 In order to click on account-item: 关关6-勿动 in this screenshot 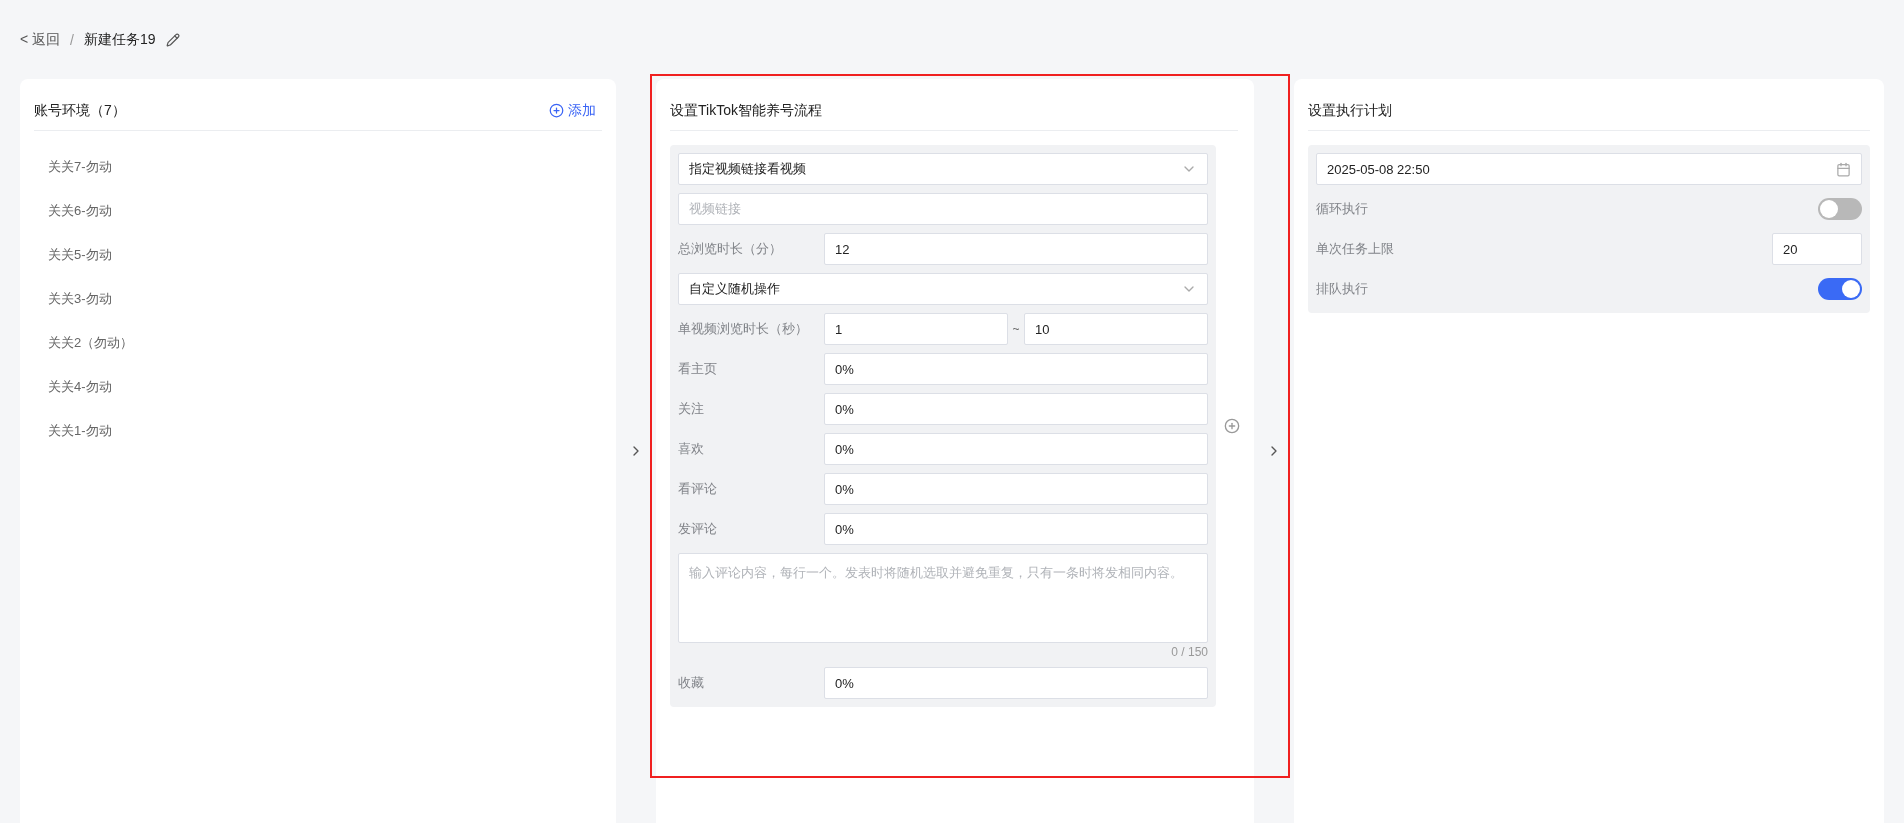, I will do `click(318, 211)`.